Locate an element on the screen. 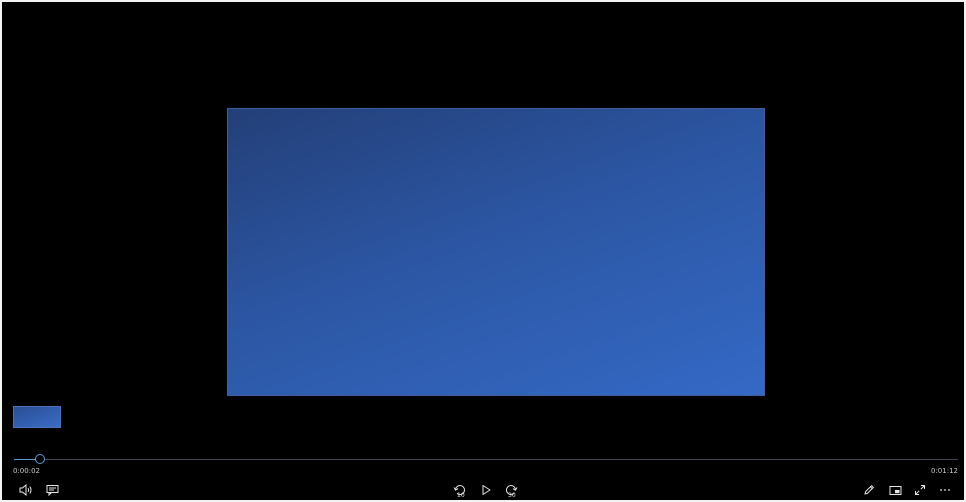 Image resolution: width=966 pixels, height=502 pixels. more-options-icon is located at coordinates (945, 490).